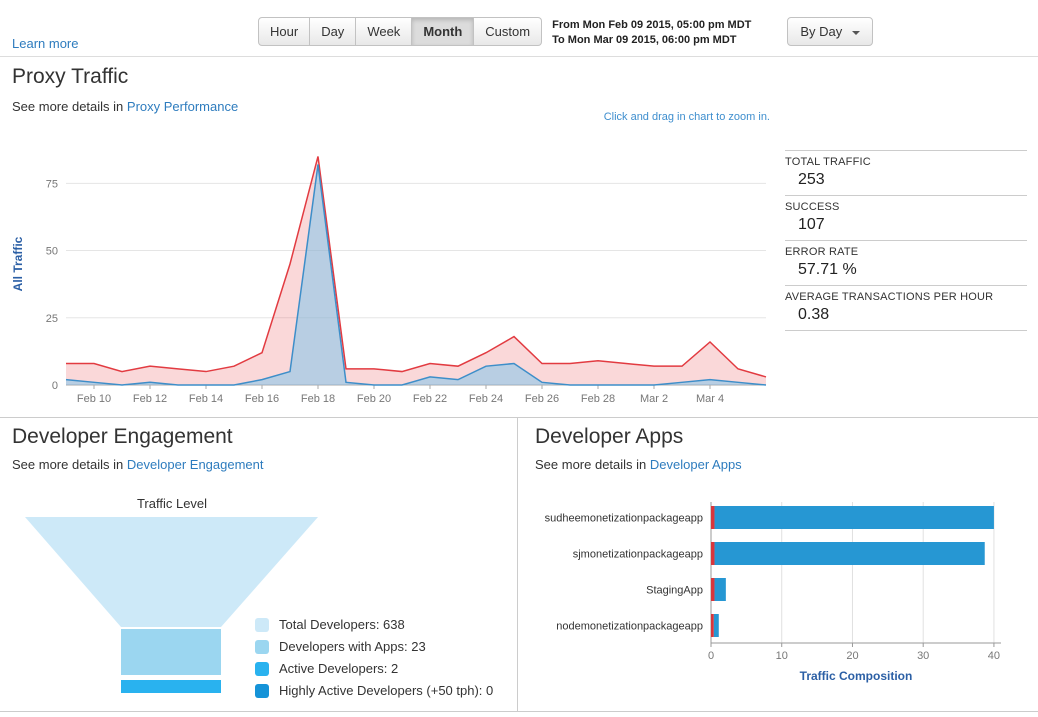  I want to click on legend-item: Highly Active Developers (+50 tph): 0, so click(374, 690).